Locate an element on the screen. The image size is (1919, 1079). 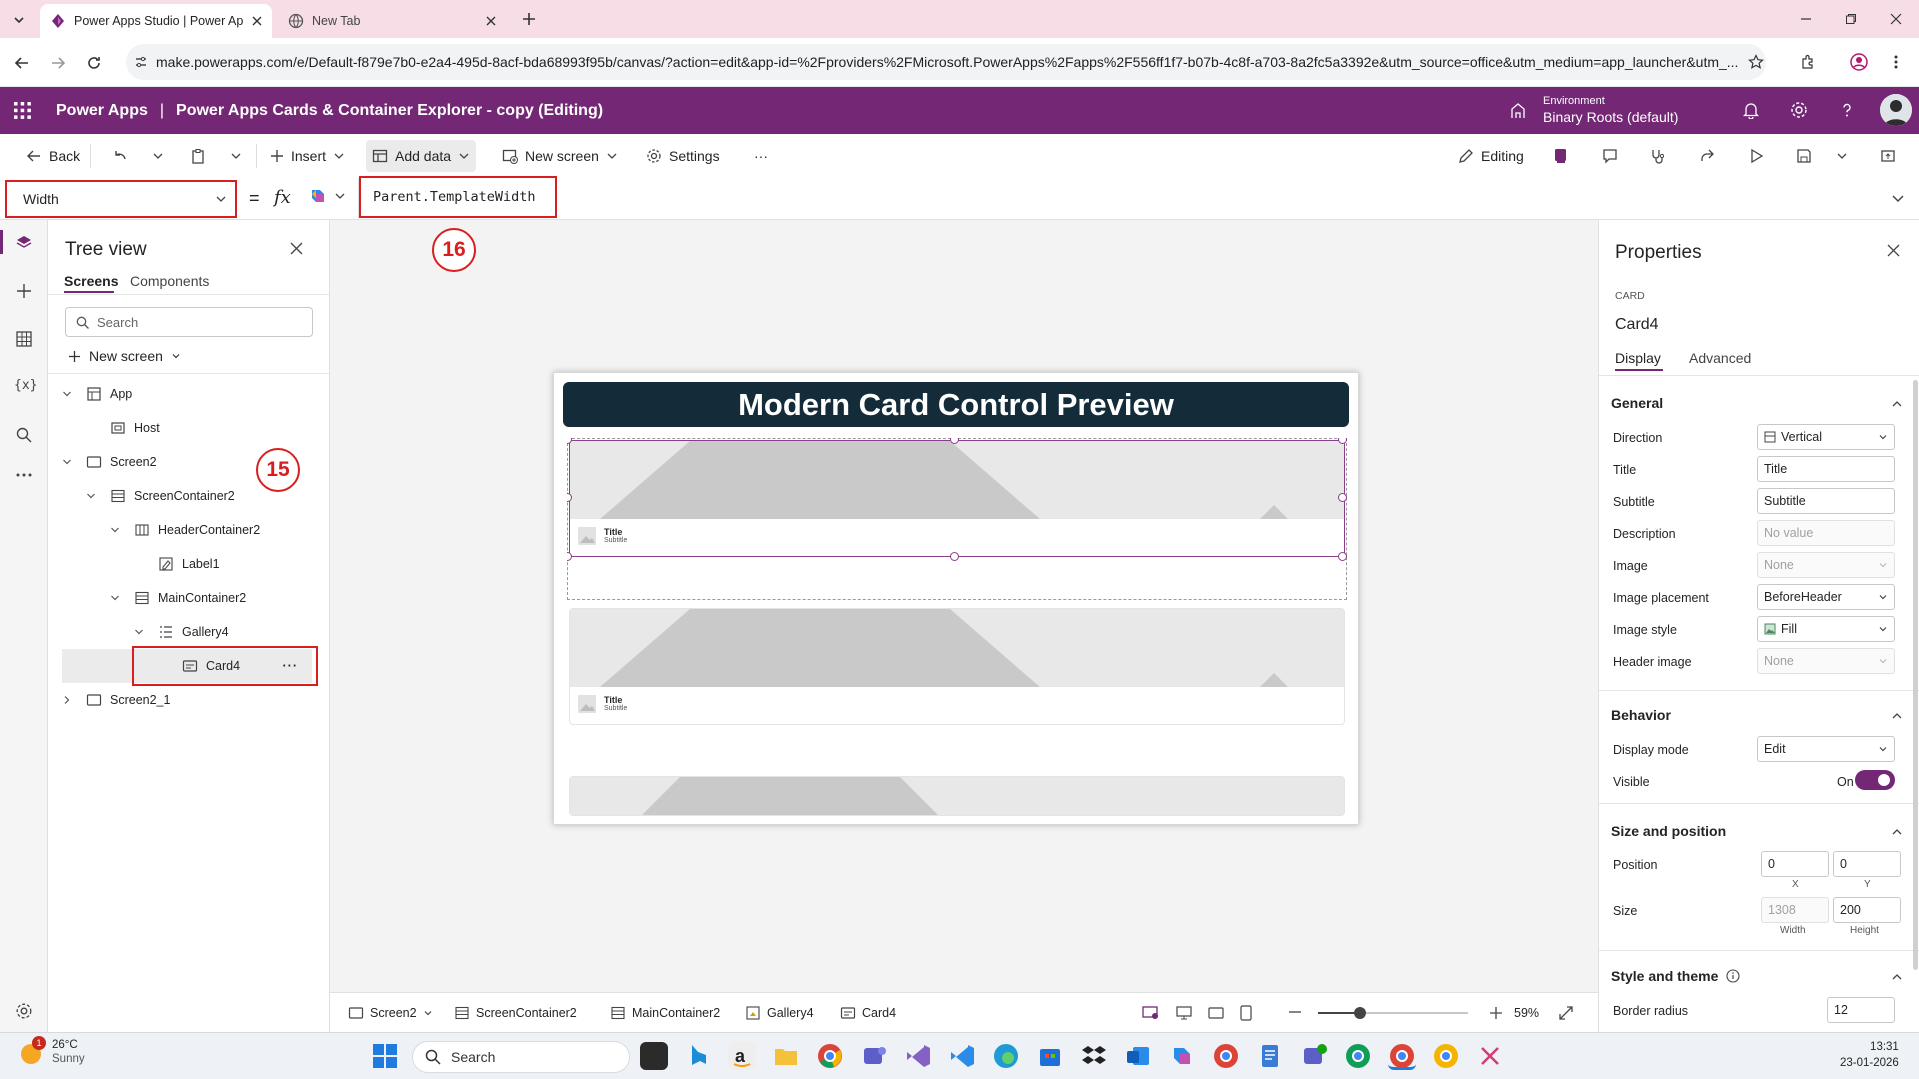
rail-settings is located at coordinates (24, 1011).